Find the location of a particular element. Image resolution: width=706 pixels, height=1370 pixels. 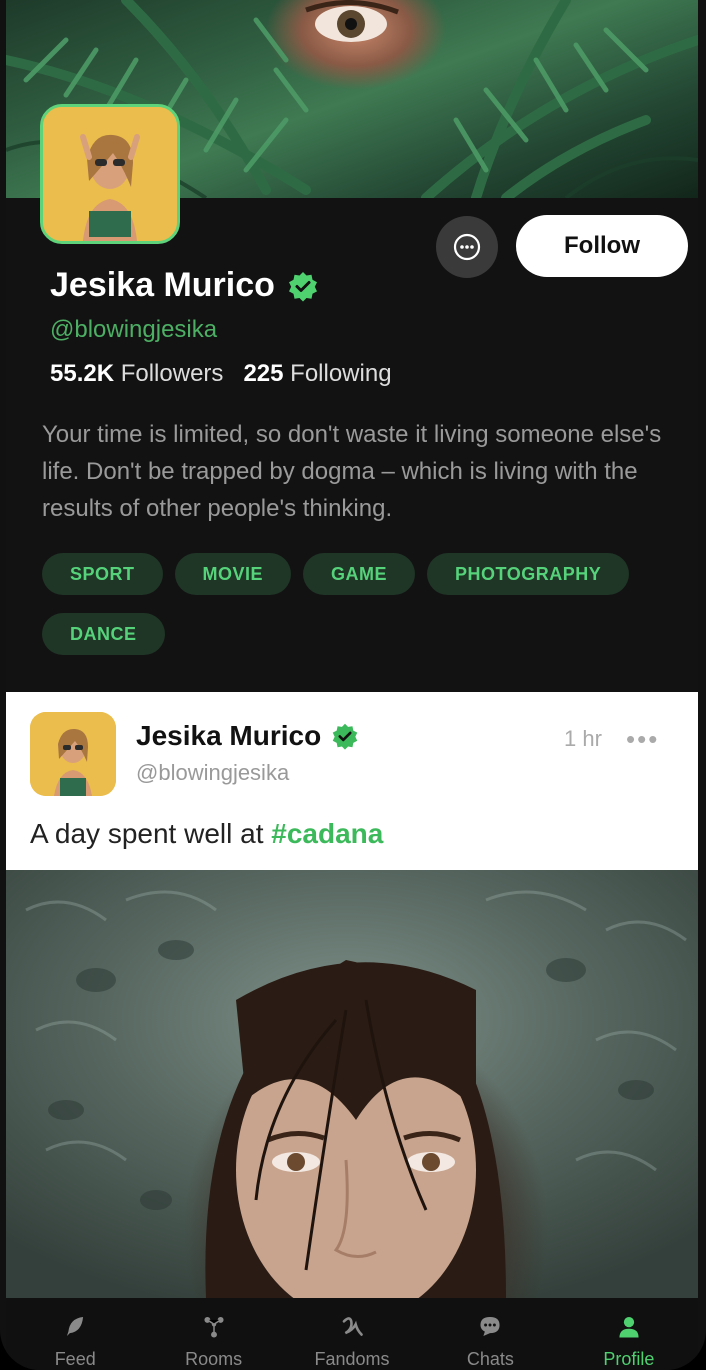

post-avatar is located at coordinates (73, 754).